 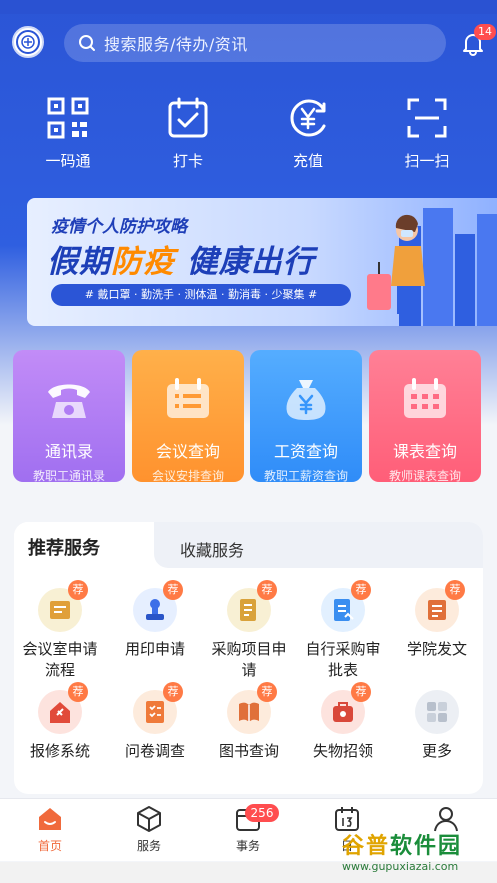 I want to click on banner-subtitle: 疫情个人防护攻略, so click(x=119, y=227).